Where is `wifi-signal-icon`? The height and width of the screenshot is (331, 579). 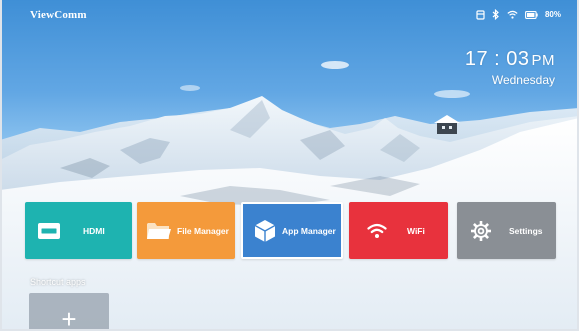
wifi-signal-icon is located at coordinates (512, 14).